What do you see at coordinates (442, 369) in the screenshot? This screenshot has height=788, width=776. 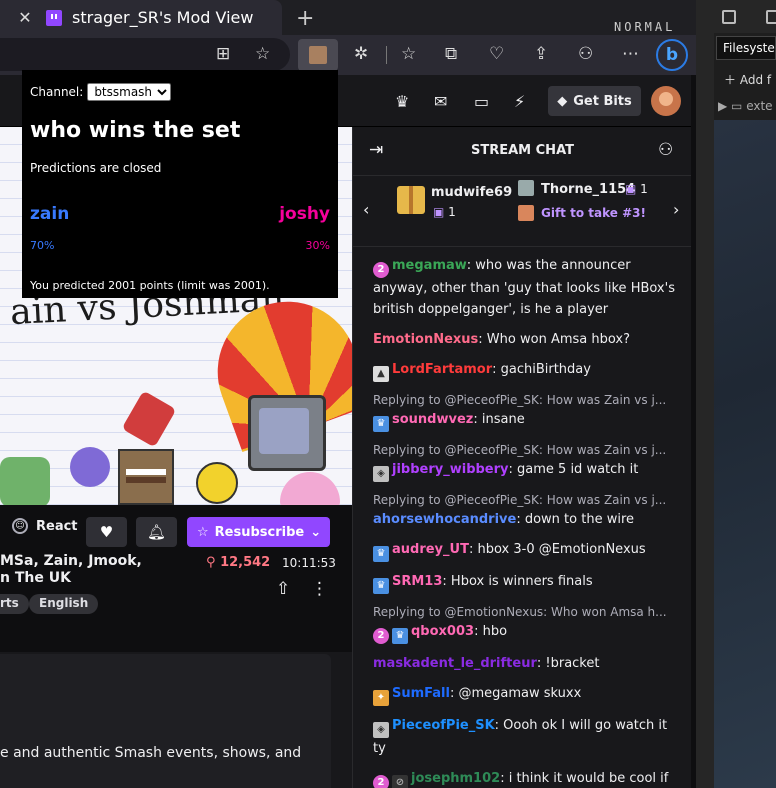 I see `chat-username: LordFartamor` at bounding box center [442, 369].